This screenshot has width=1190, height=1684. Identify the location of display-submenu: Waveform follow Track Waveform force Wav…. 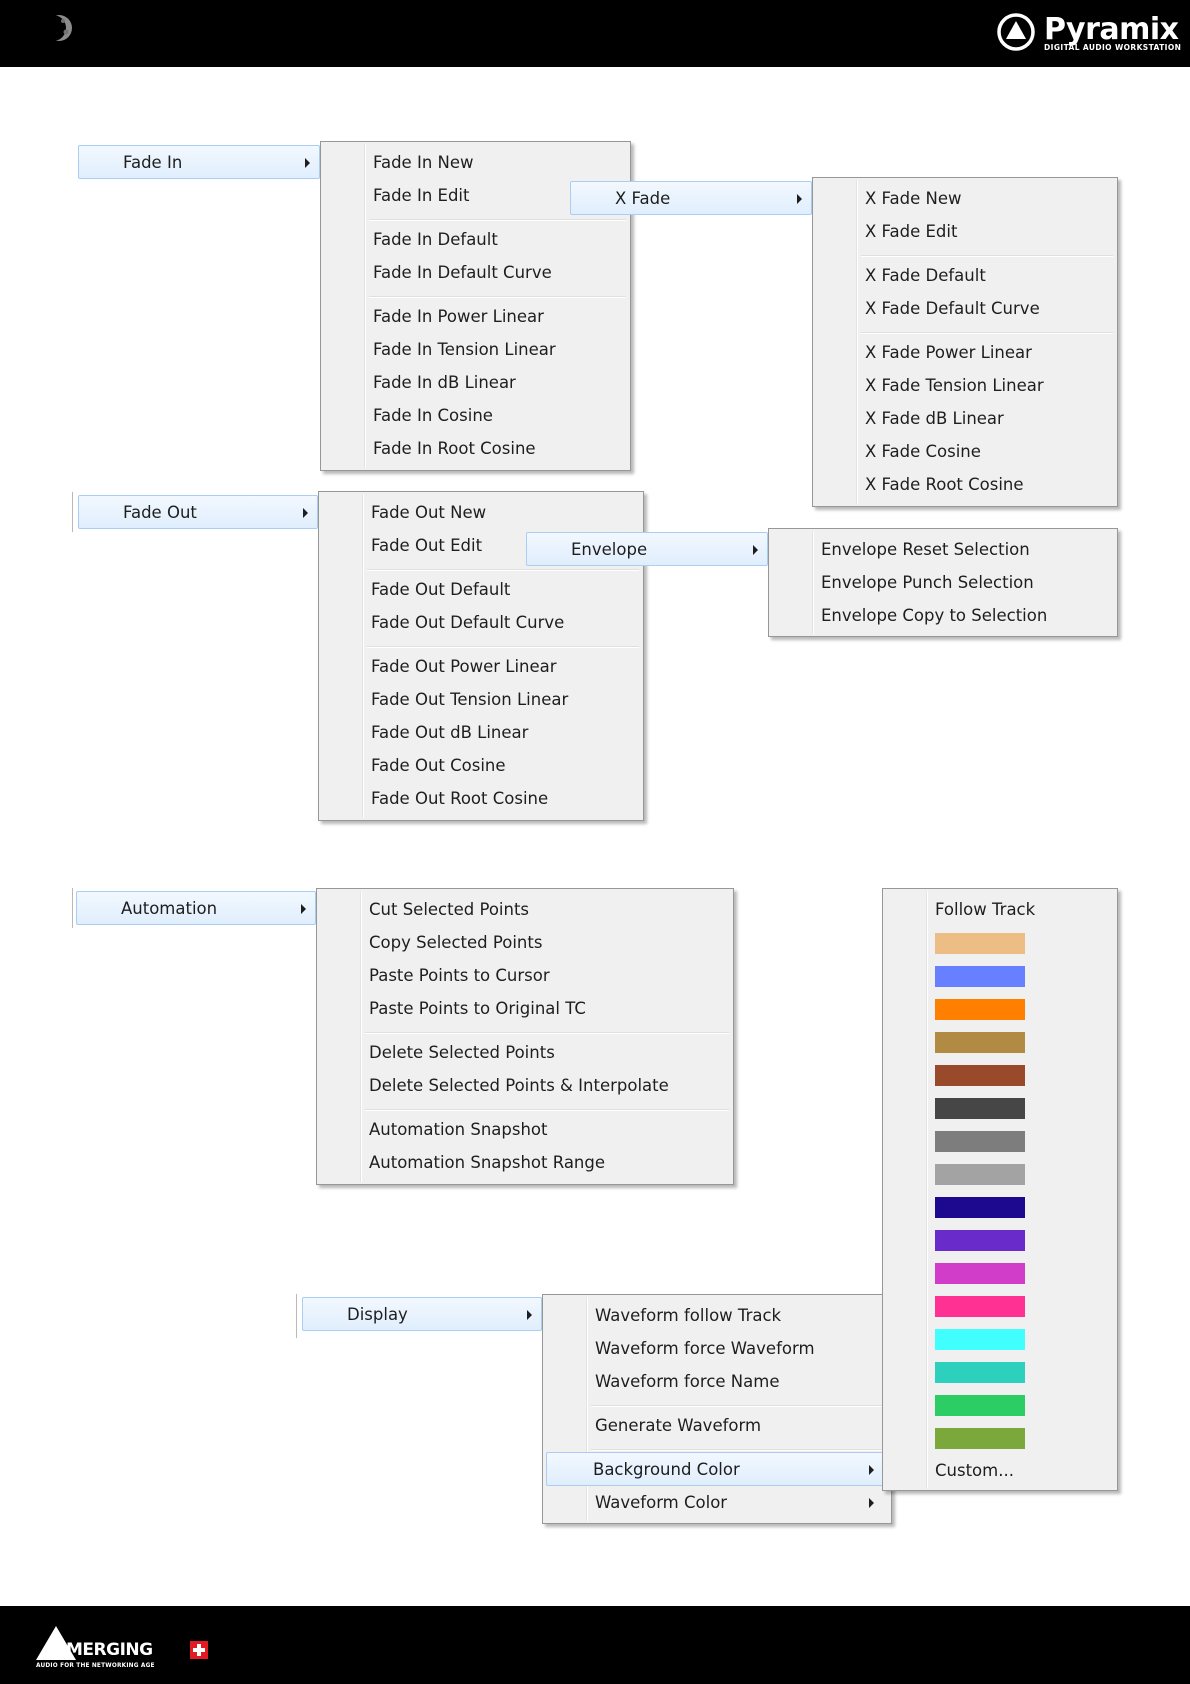
(717, 1409).